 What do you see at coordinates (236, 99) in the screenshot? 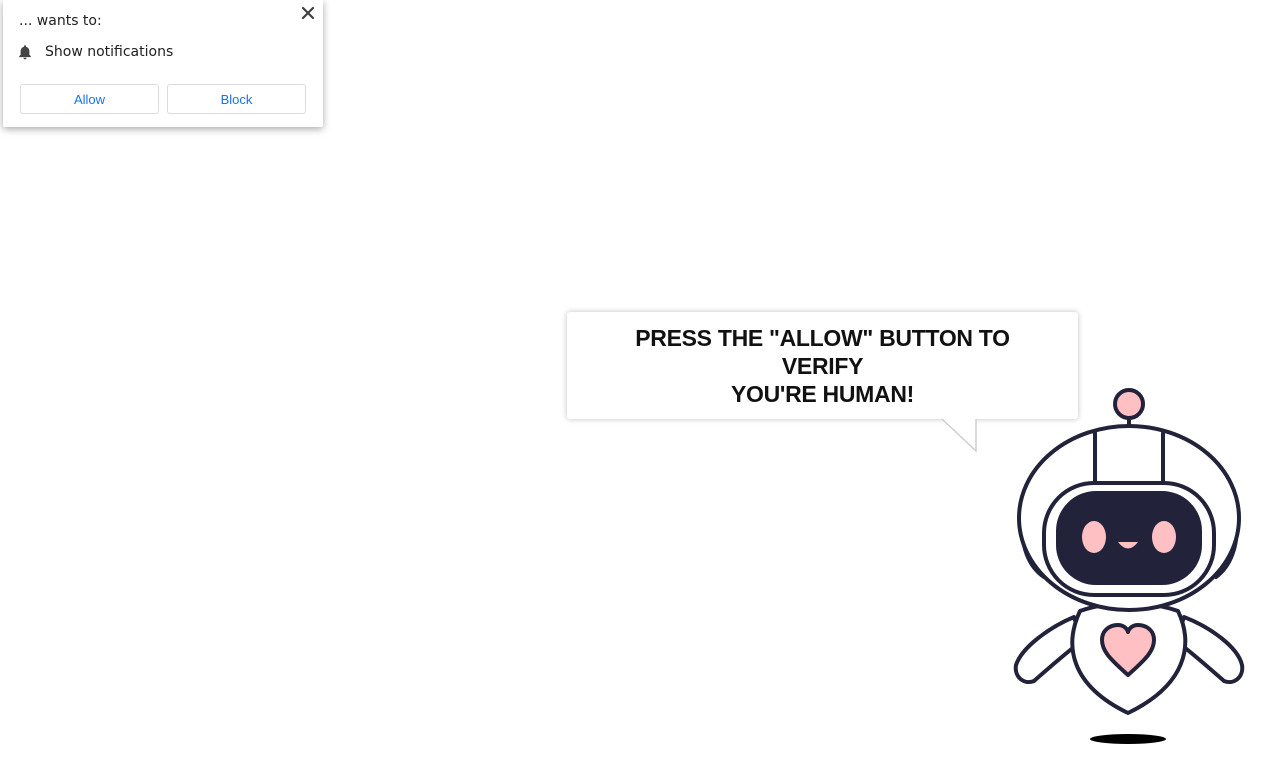
I see `block-button: Block` at bounding box center [236, 99].